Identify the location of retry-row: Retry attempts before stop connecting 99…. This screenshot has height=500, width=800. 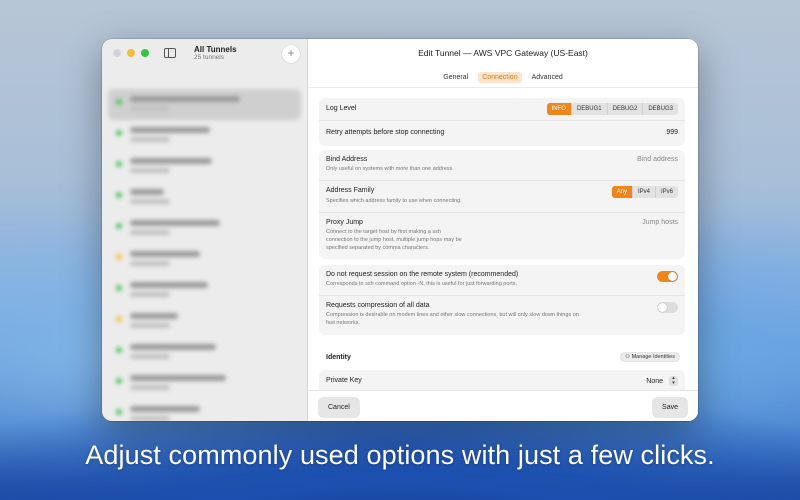
(502, 133).